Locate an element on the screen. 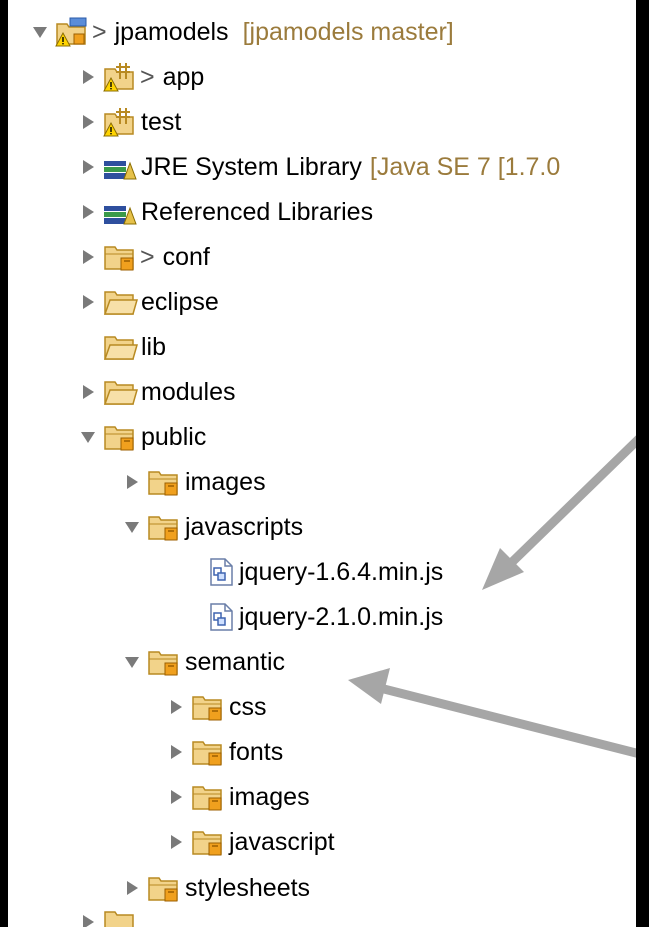 The width and height of the screenshot is (649, 927). tree-row-semantic-images: images is located at coordinates (238, 797).